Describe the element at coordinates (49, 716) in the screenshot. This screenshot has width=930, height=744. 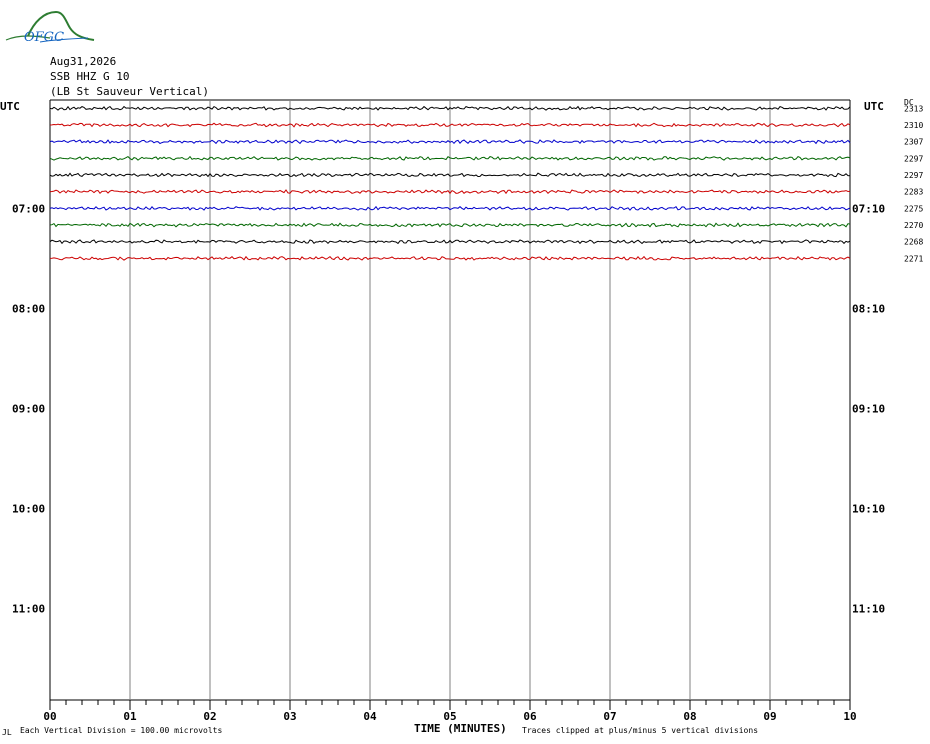
I see `x-tick-label: 00` at that location.